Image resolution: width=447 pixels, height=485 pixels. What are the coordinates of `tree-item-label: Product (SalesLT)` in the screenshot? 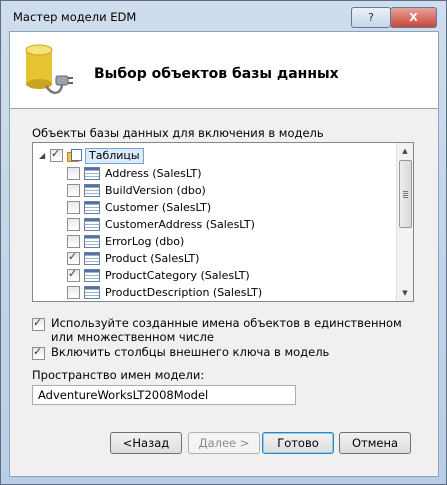 It's located at (152, 258).